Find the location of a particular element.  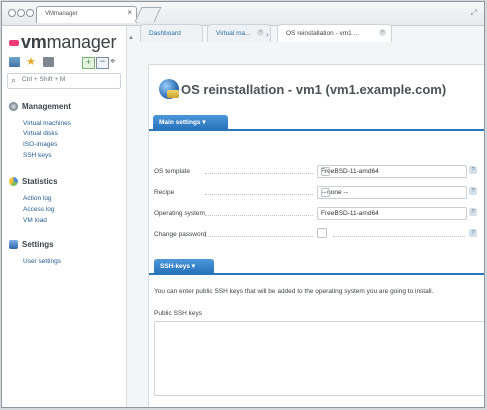

fullscreen-icon: ⤢ is located at coordinates (474, 13).